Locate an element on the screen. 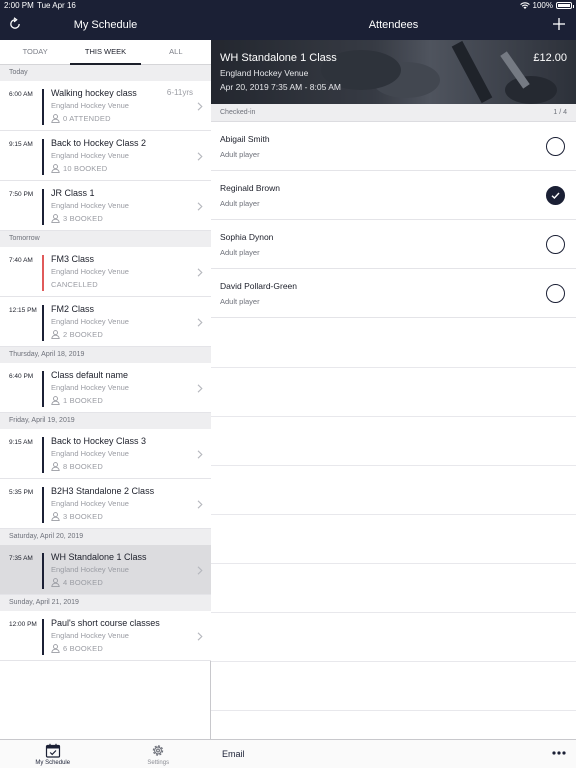 Image resolution: width=576 pixels, height=768 pixels. checked-in-label: Checked-in is located at coordinates (238, 112).